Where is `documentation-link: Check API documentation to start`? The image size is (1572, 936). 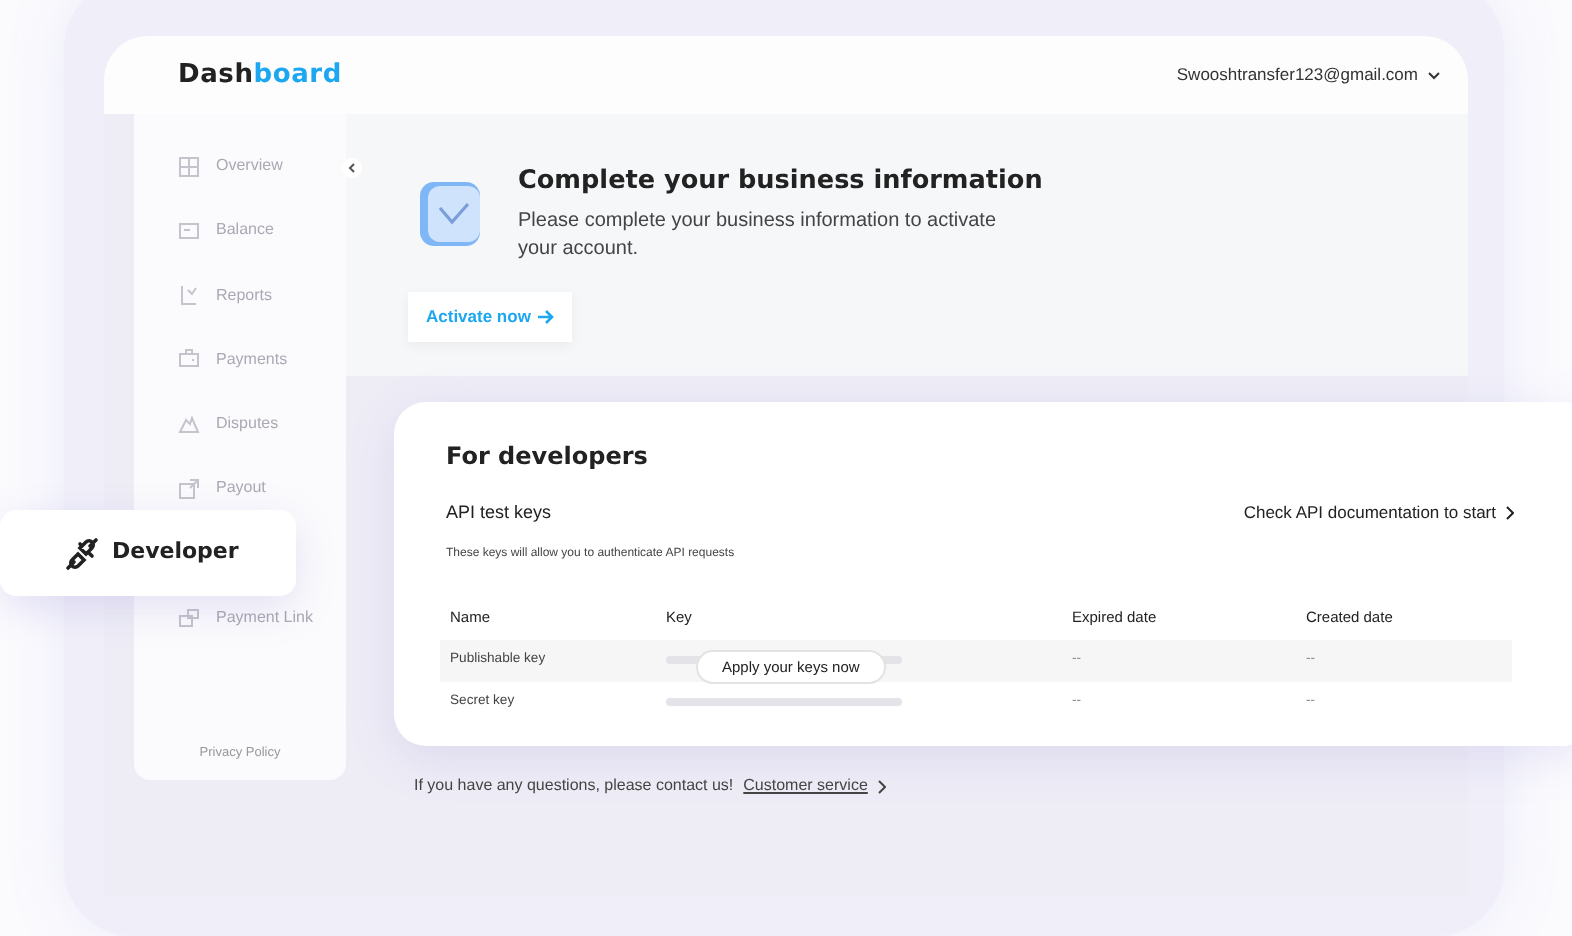
documentation-link: Check API documentation to start is located at coordinates (1378, 513).